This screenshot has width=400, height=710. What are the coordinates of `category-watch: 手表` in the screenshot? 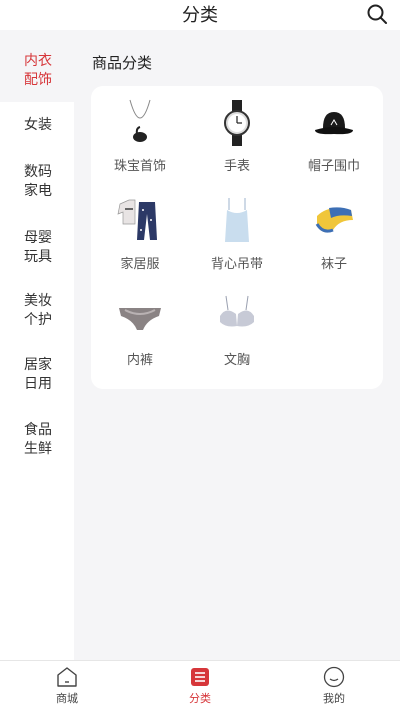 It's located at (237, 136).